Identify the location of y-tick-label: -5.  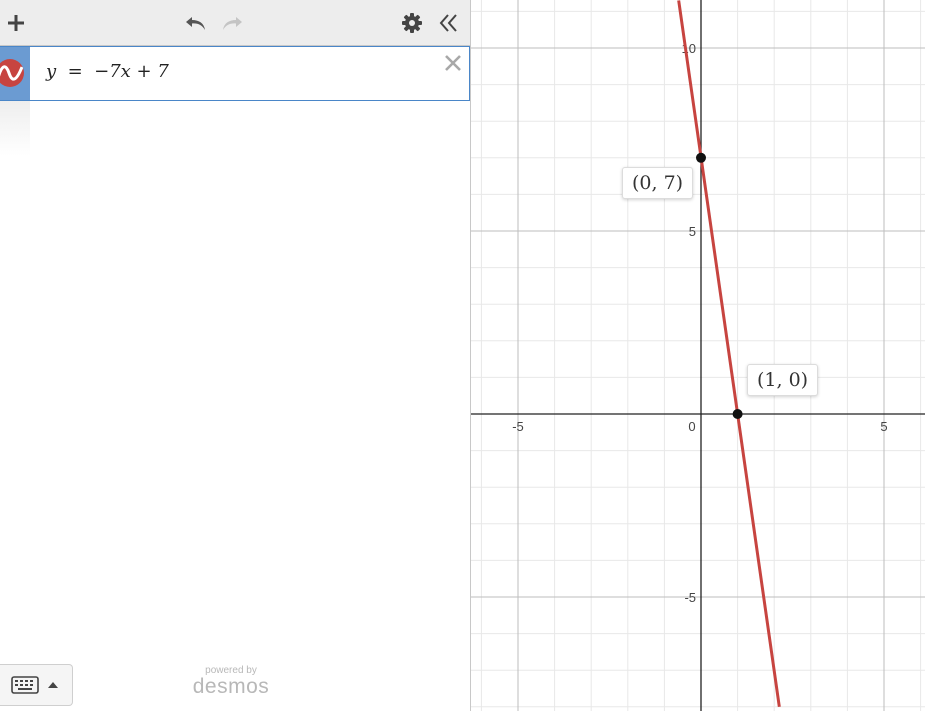
(690, 597).